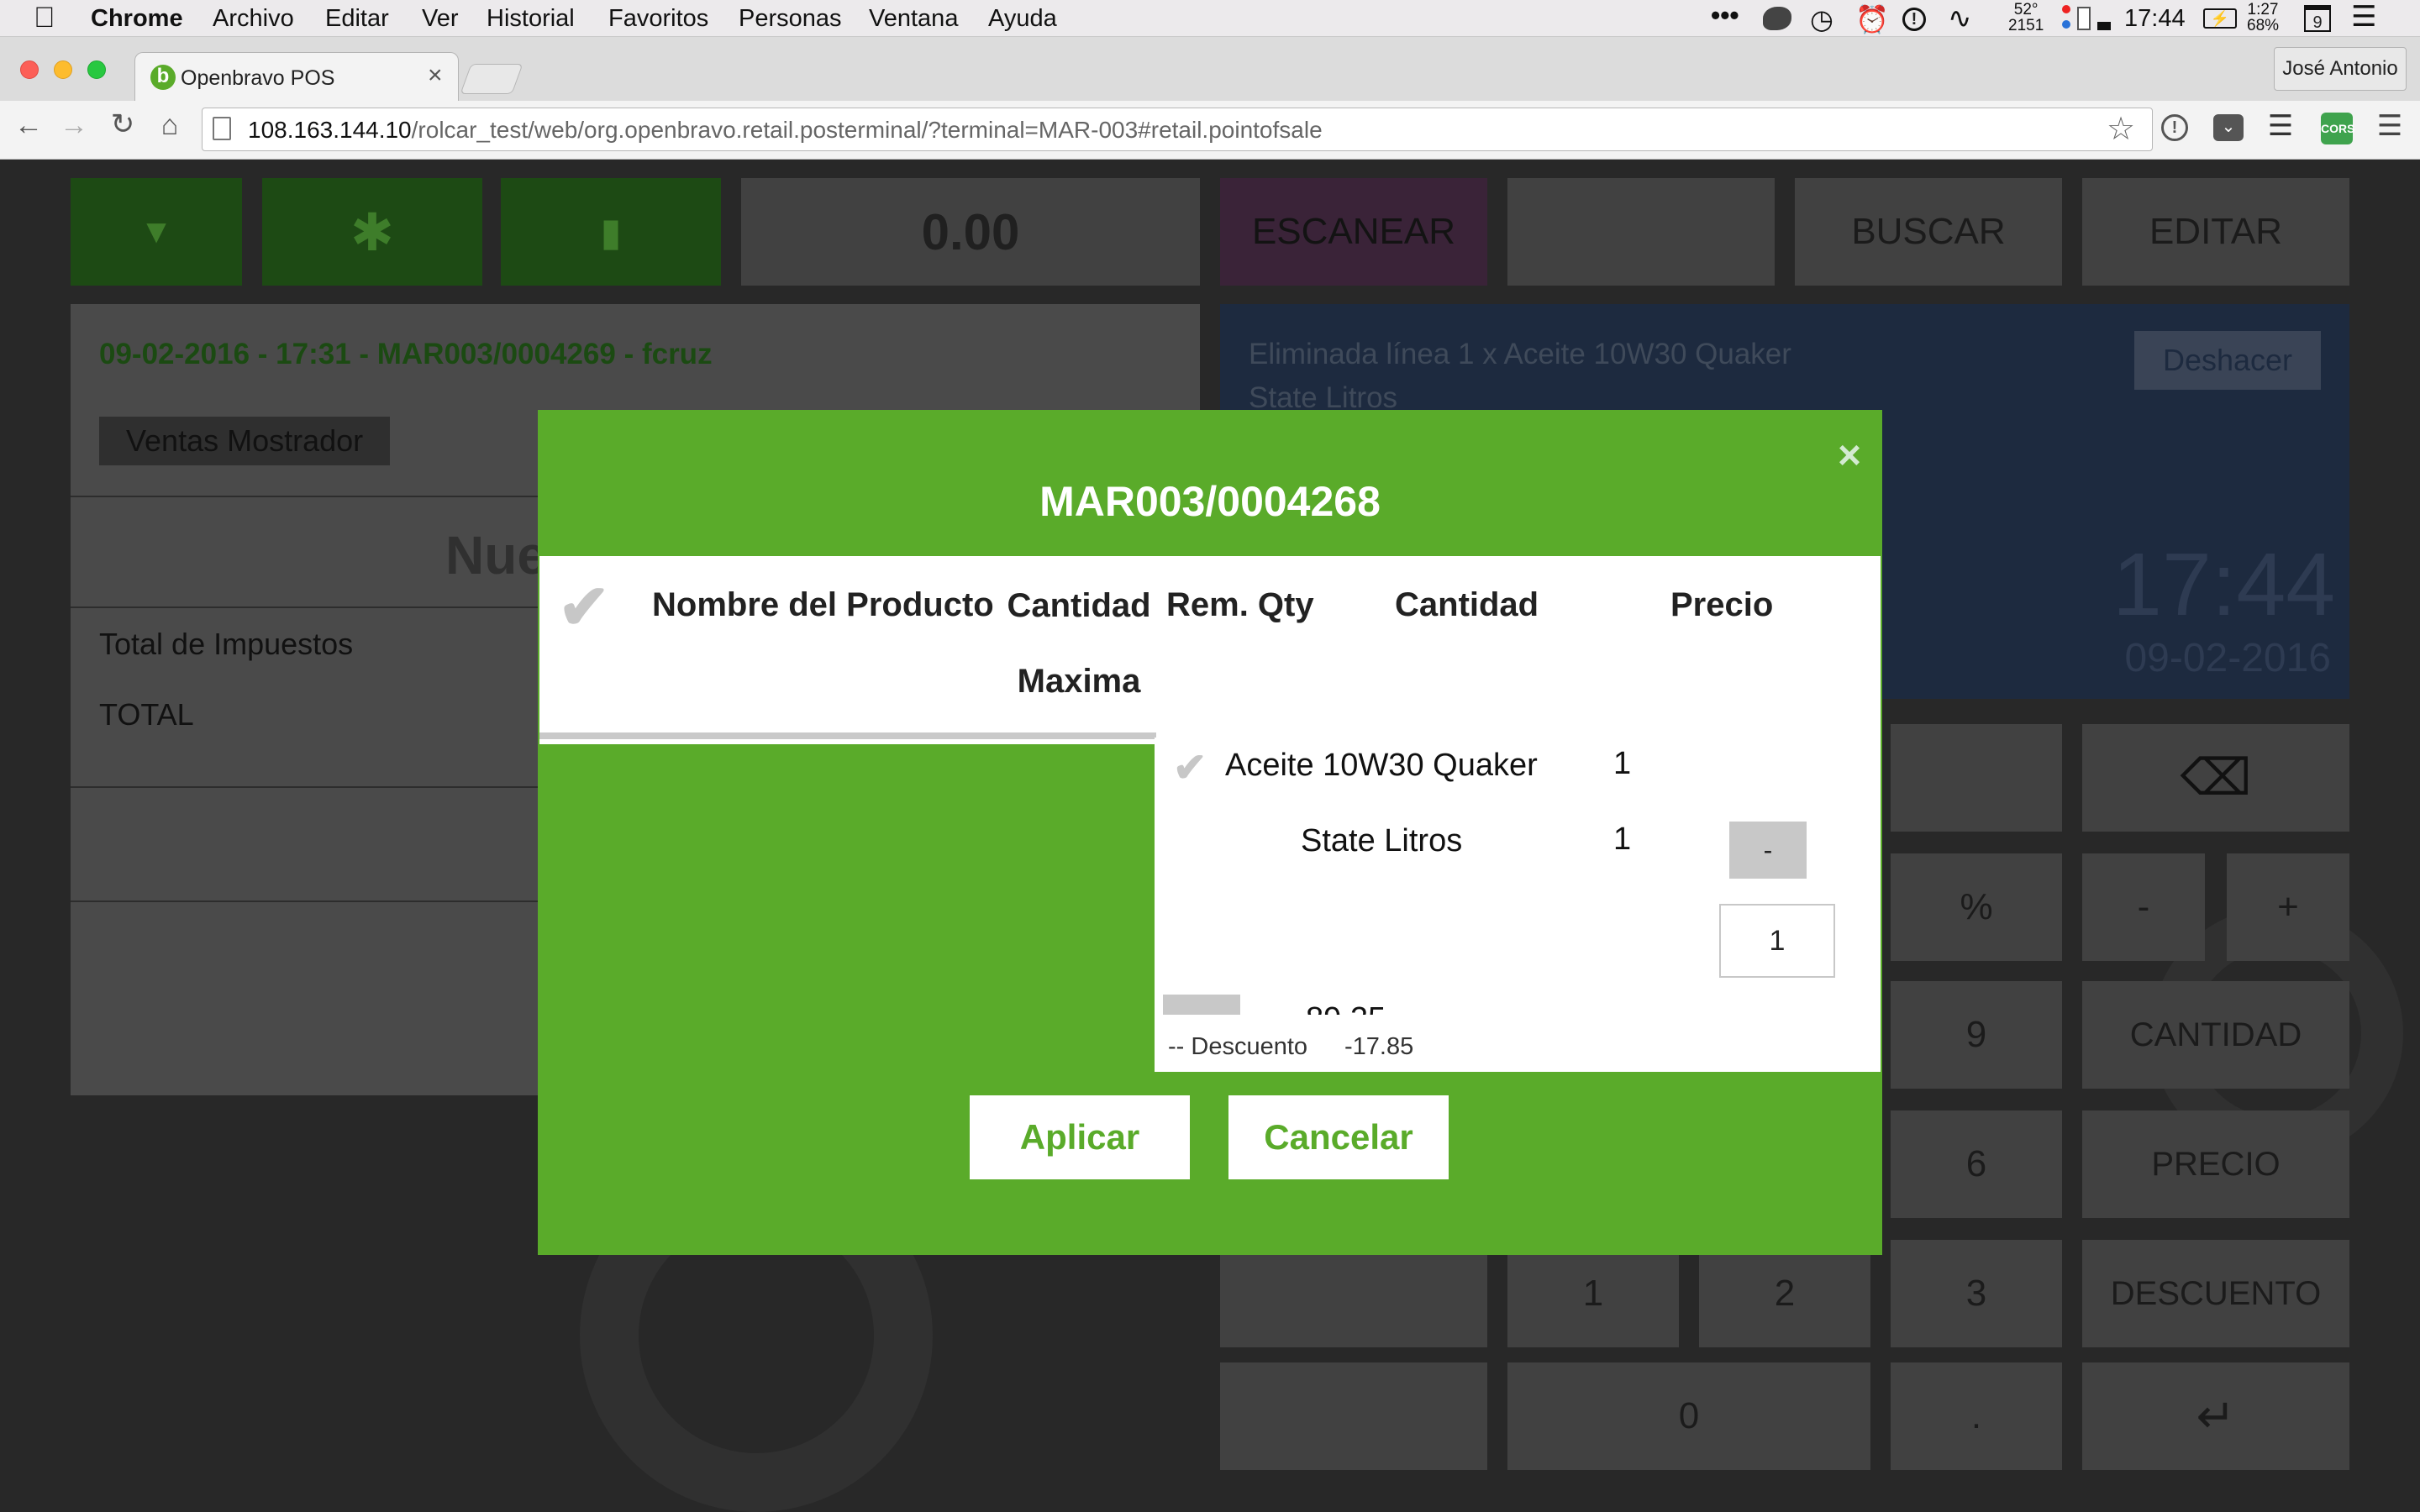 The height and width of the screenshot is (1512, 2420). I want to click on home-icon: ⌂, so click(170, 125).